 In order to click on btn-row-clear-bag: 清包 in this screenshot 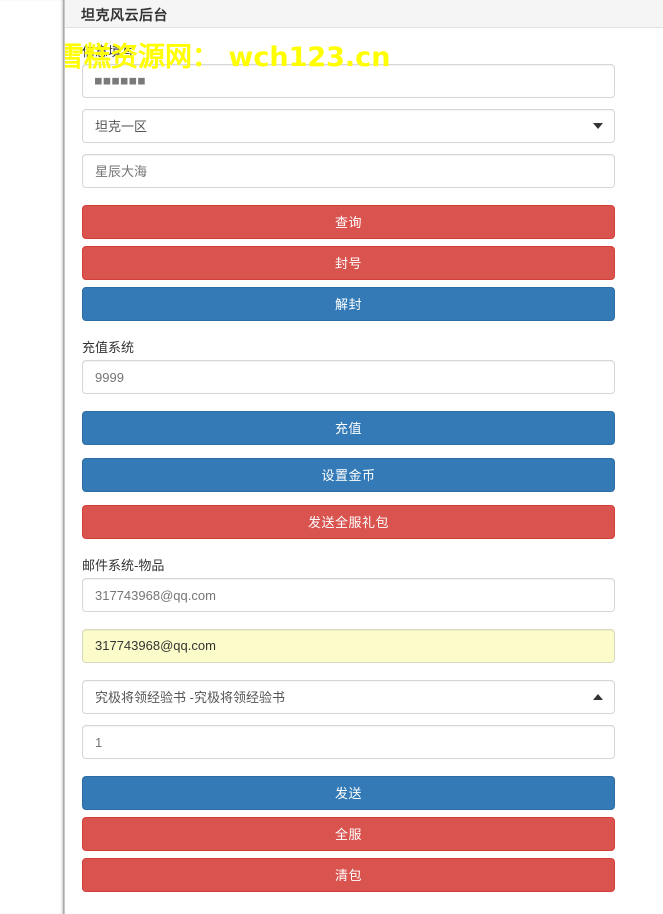, I will do `click(364, 875)`.